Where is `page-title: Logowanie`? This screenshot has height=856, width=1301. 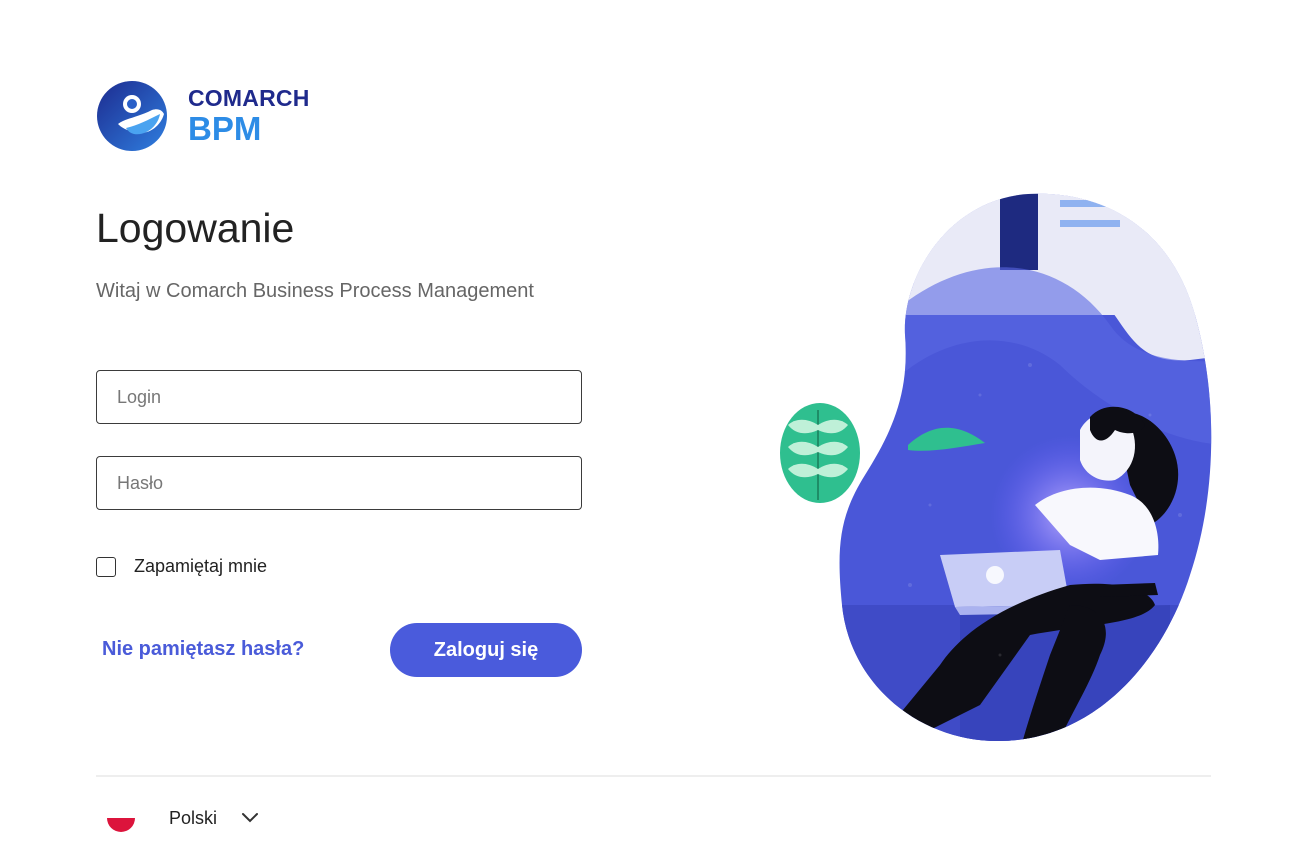
page-title: Logowanie is located at coordinates (195, 228).